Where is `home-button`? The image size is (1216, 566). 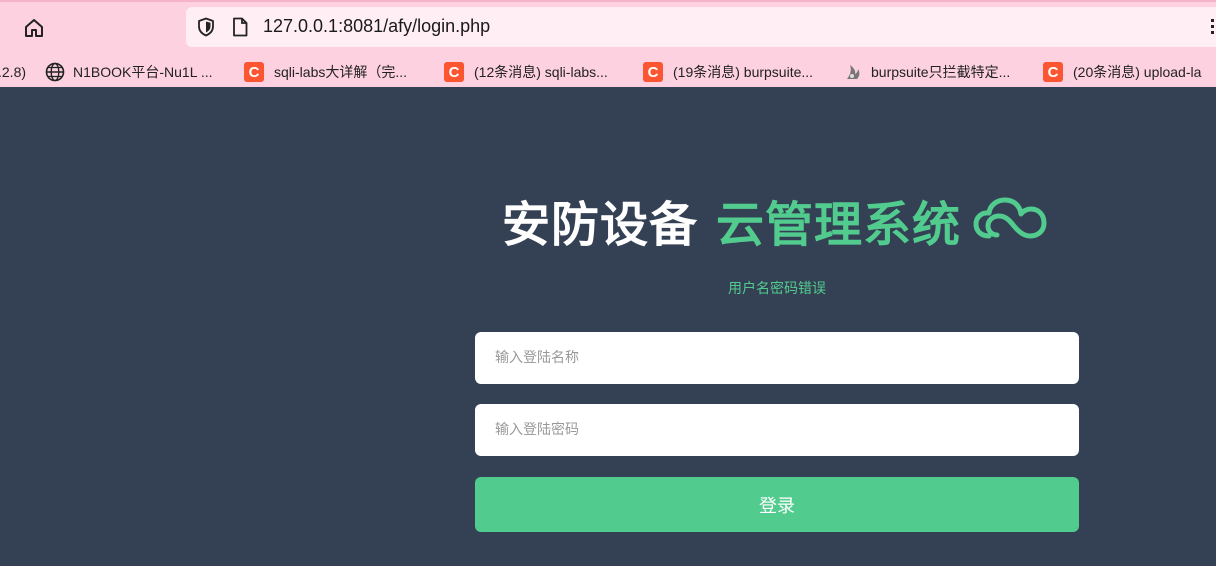 home-button is located at coordinates (34, 28).